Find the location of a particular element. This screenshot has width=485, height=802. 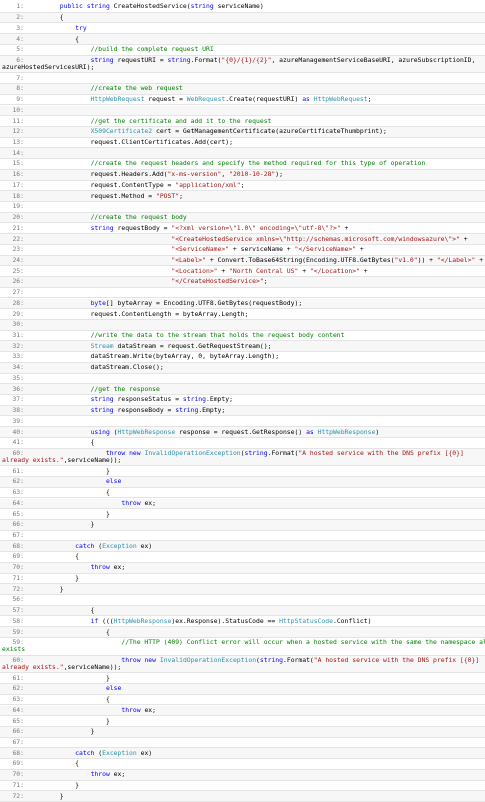

code-text-line: } is located at coordinates (242, 471).